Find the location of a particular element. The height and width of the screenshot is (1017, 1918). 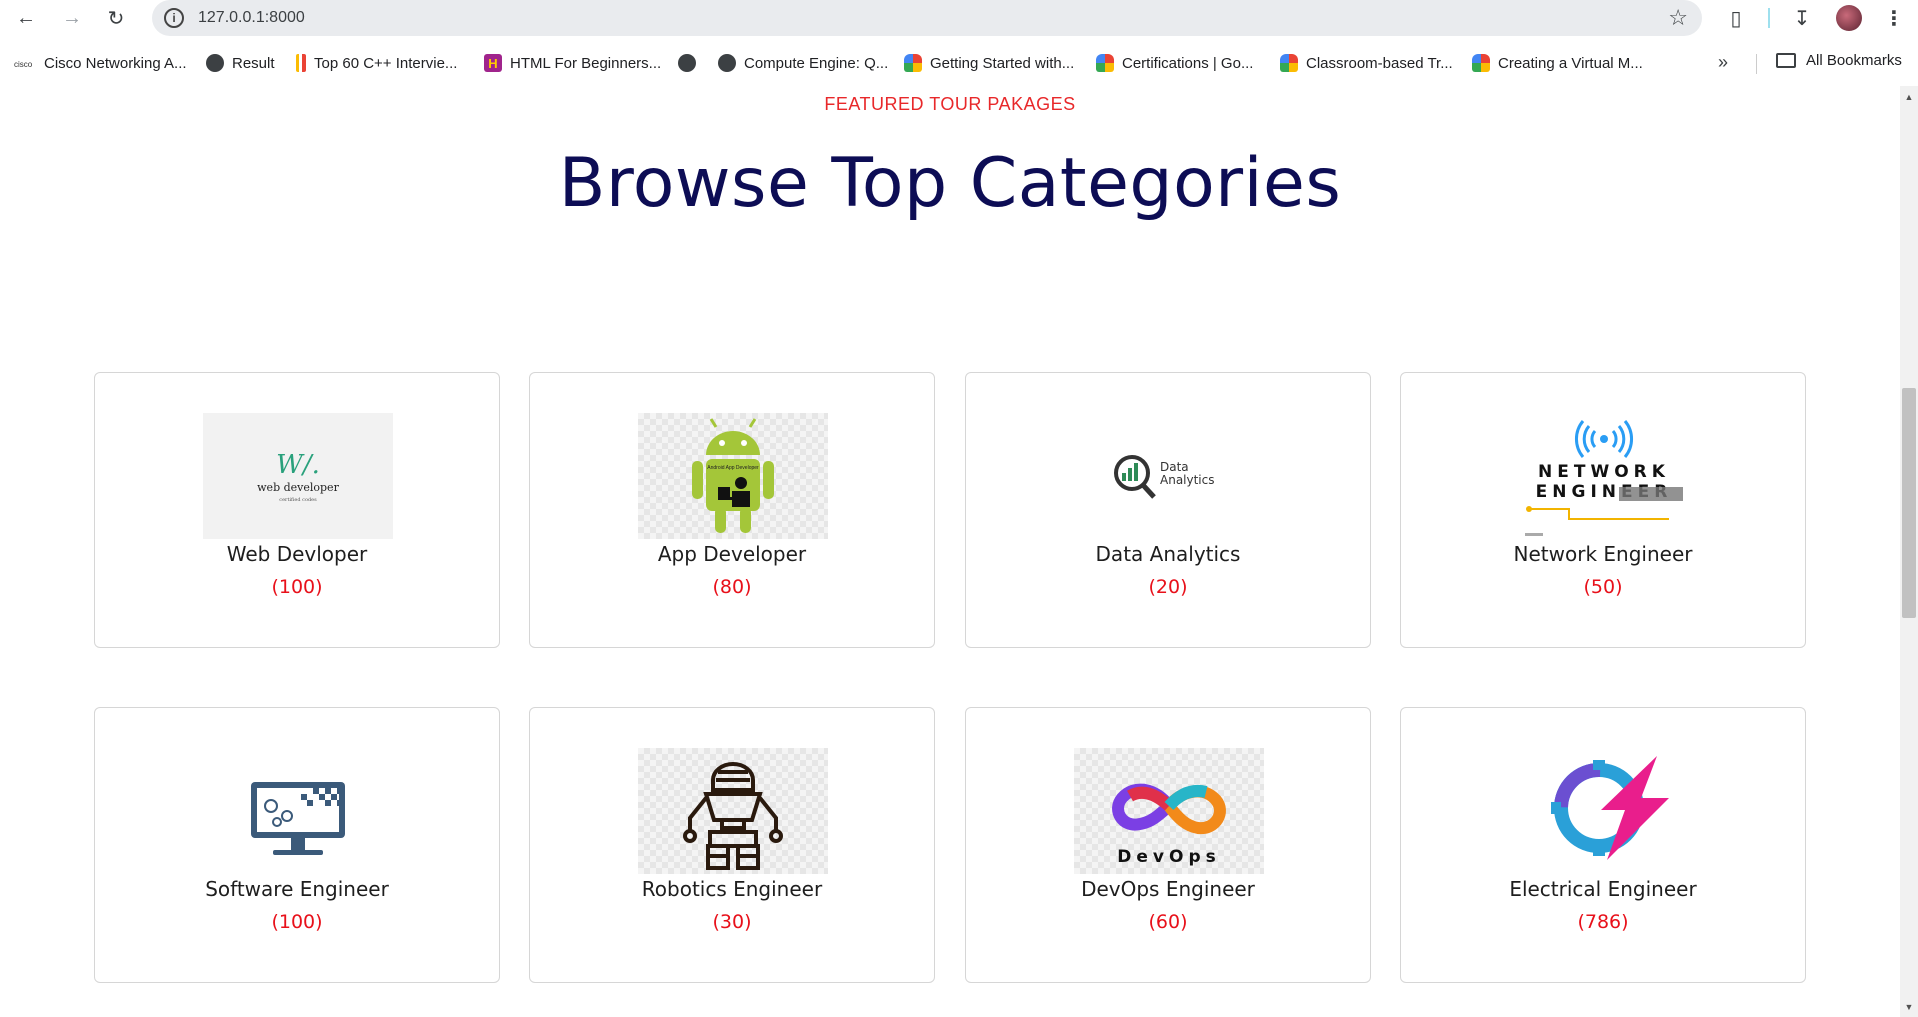

svg-text: certified codes is located at coordinates (298, 500).